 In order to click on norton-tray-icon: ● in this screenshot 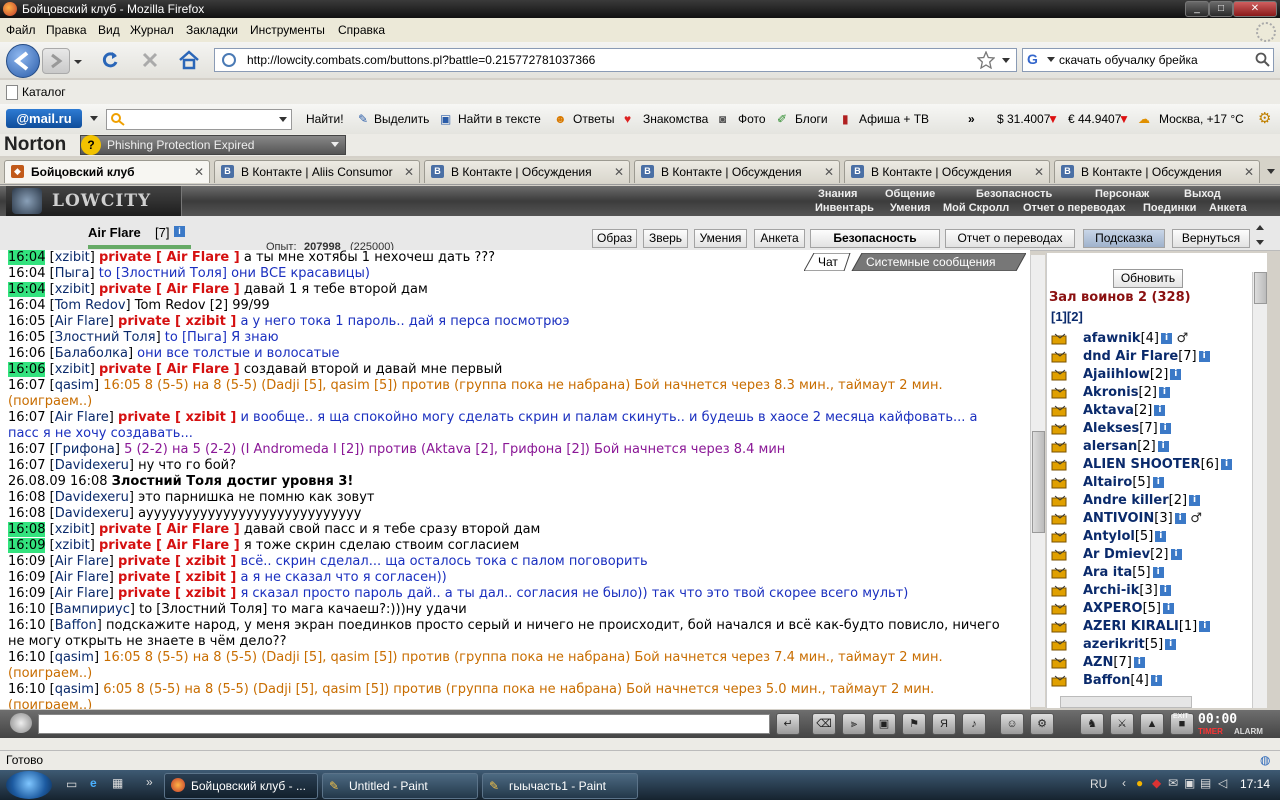, I will do `click(1139, 783)`.